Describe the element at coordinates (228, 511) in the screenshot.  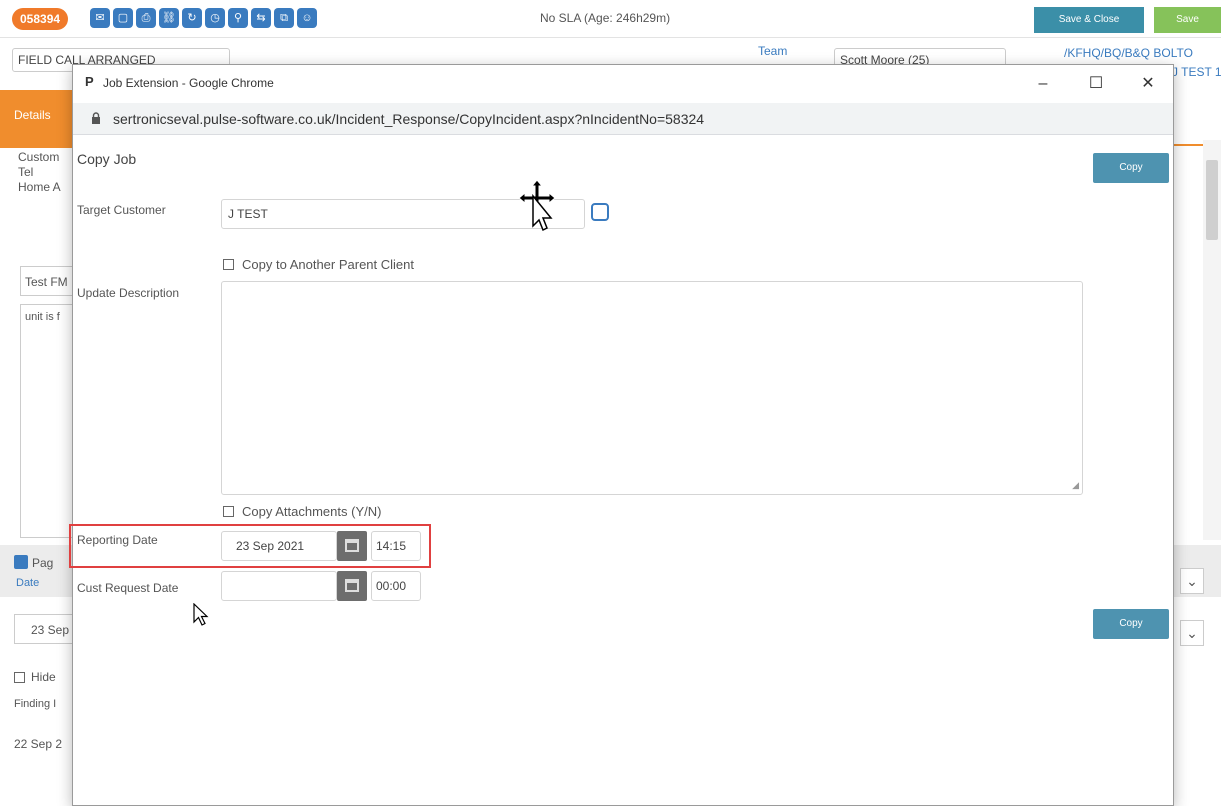
I see `copy-attachments-checkbox` at that location.